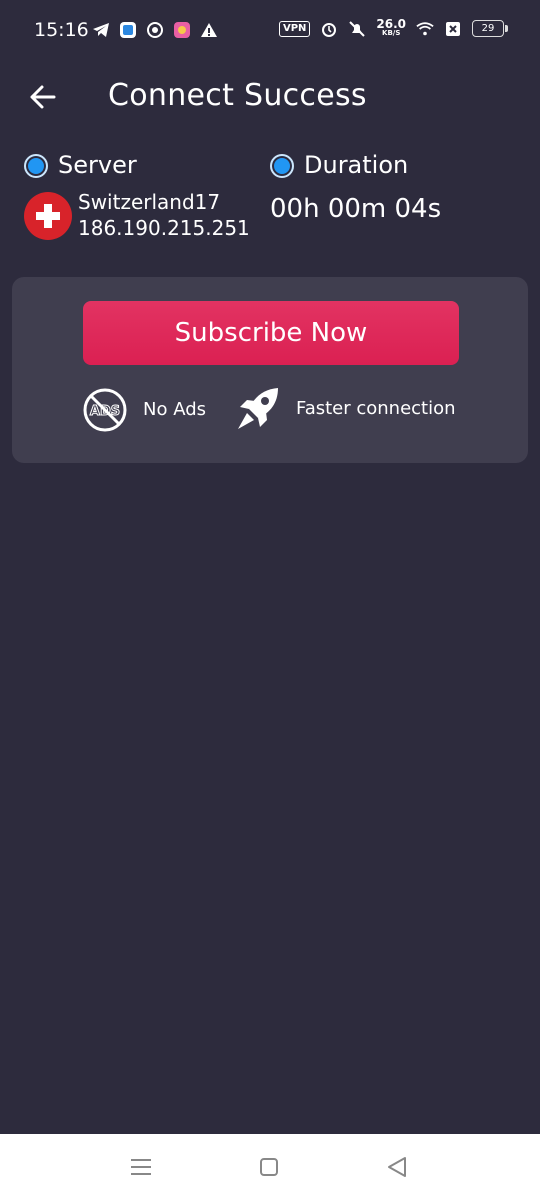 This screenshot has height=1200, width=540. Describe the element at coordinates (182, 30) in the screenshot. I see `gallery-icon` at that location.